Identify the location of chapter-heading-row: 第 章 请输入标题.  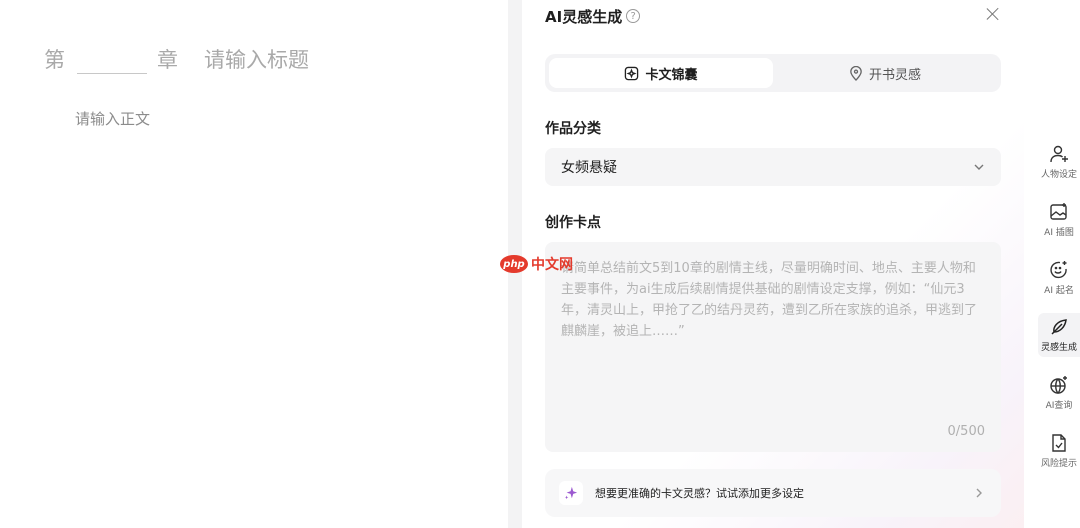
(244, 59).